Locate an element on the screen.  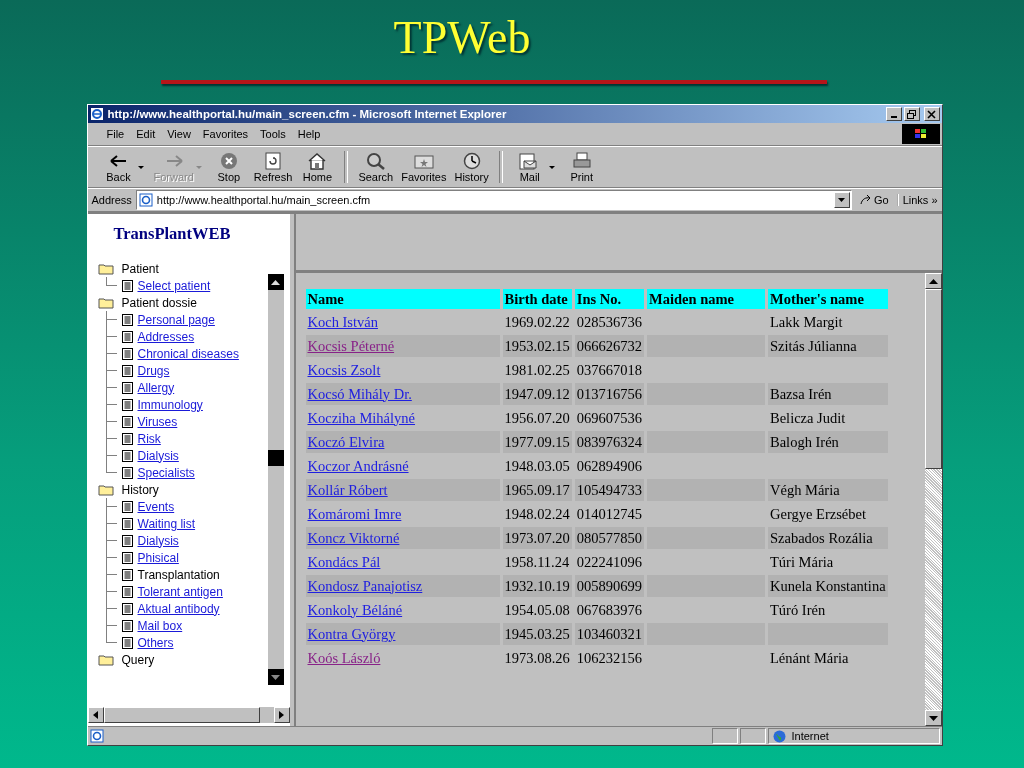
table-cell: 1947.09.12 is located at coordinates (537, 394).